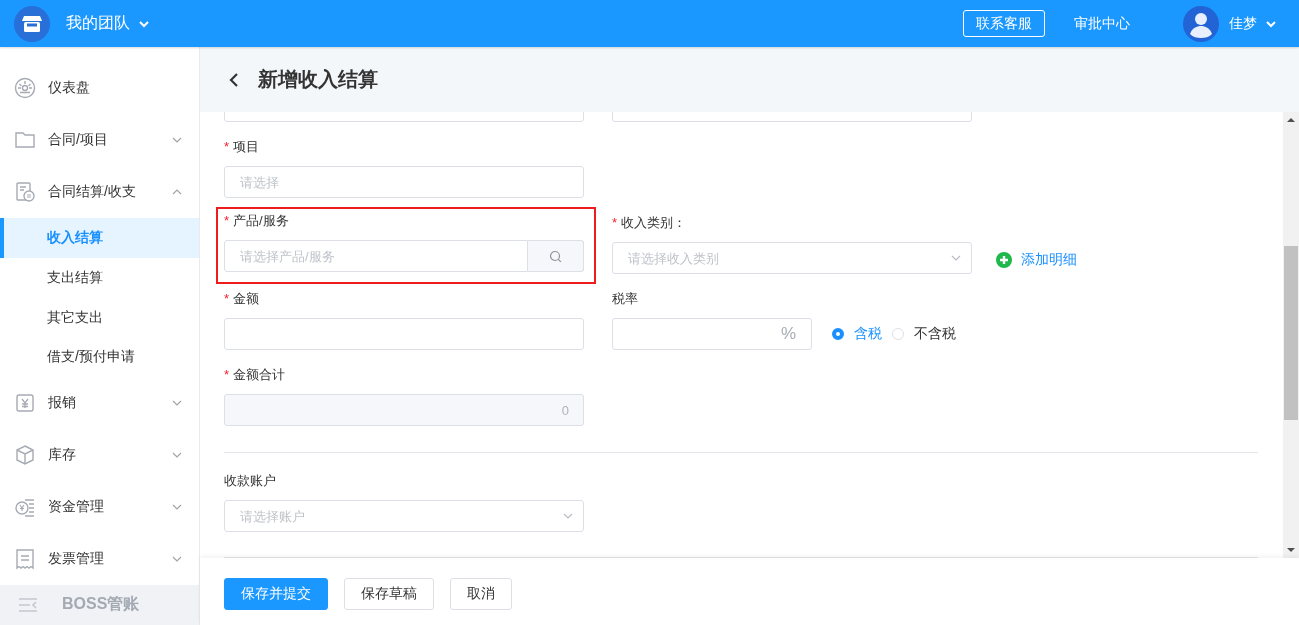 The height and width of the screenshot is (625, 1299). What do you see at coordinates (924, 334) in the screenshot?
I see `radio-option: 不含税` at bounding box center [924, 334].